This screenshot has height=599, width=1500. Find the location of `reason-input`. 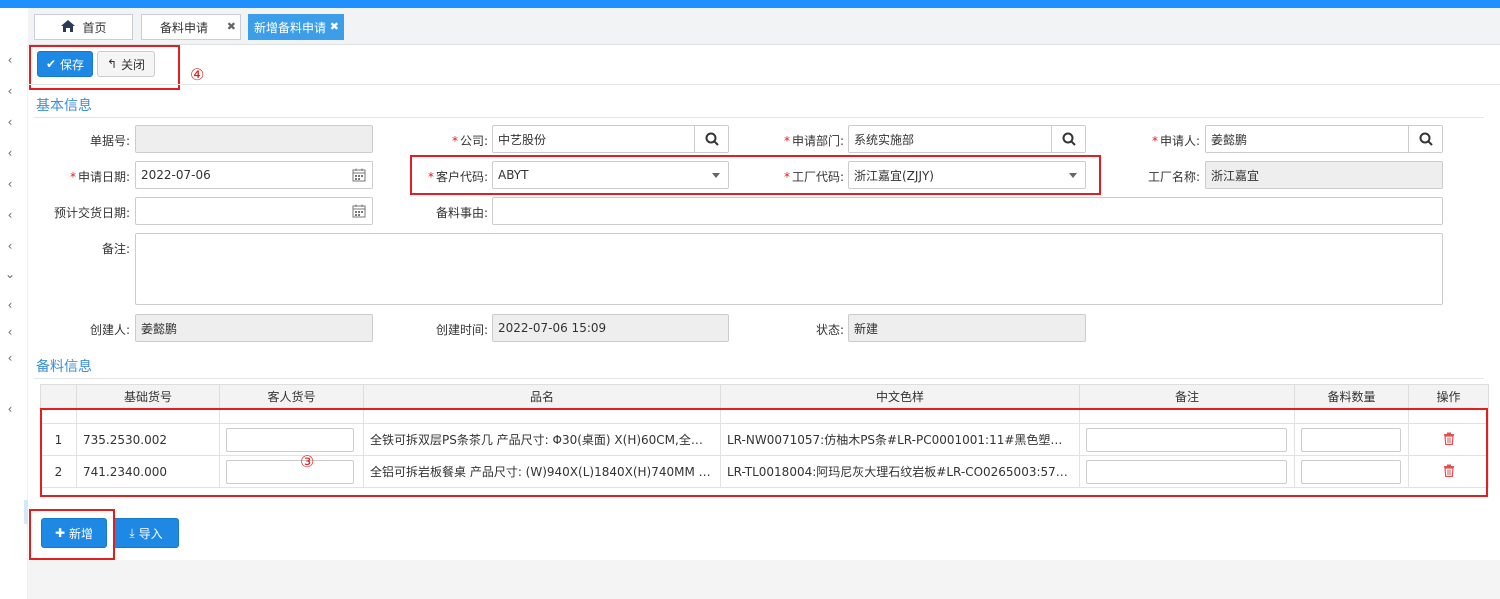

reason-input is located at coordinates (967, 211).